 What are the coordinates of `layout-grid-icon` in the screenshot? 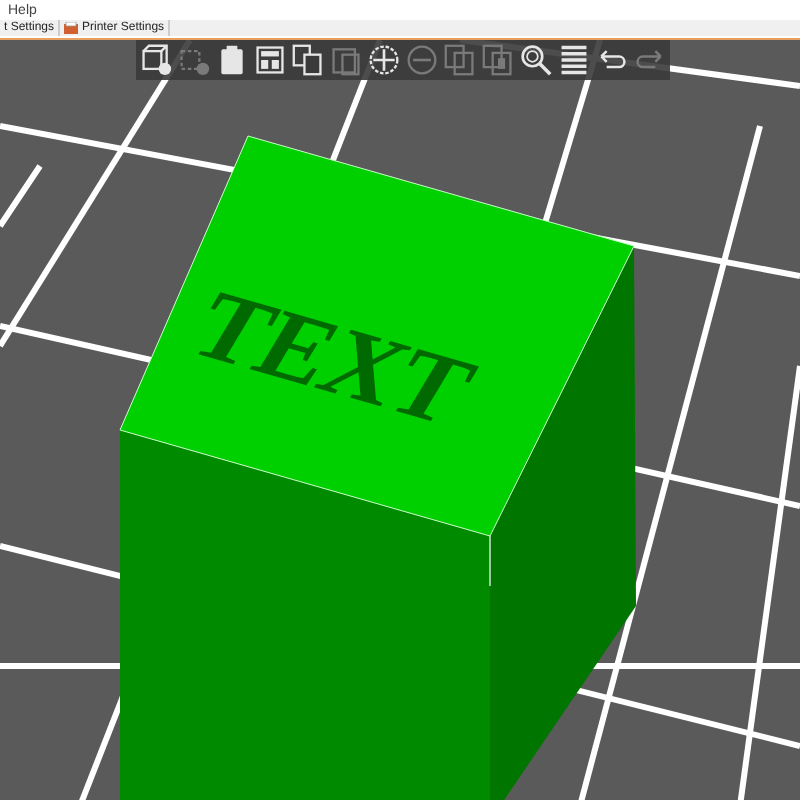 It's located at (270, 60).